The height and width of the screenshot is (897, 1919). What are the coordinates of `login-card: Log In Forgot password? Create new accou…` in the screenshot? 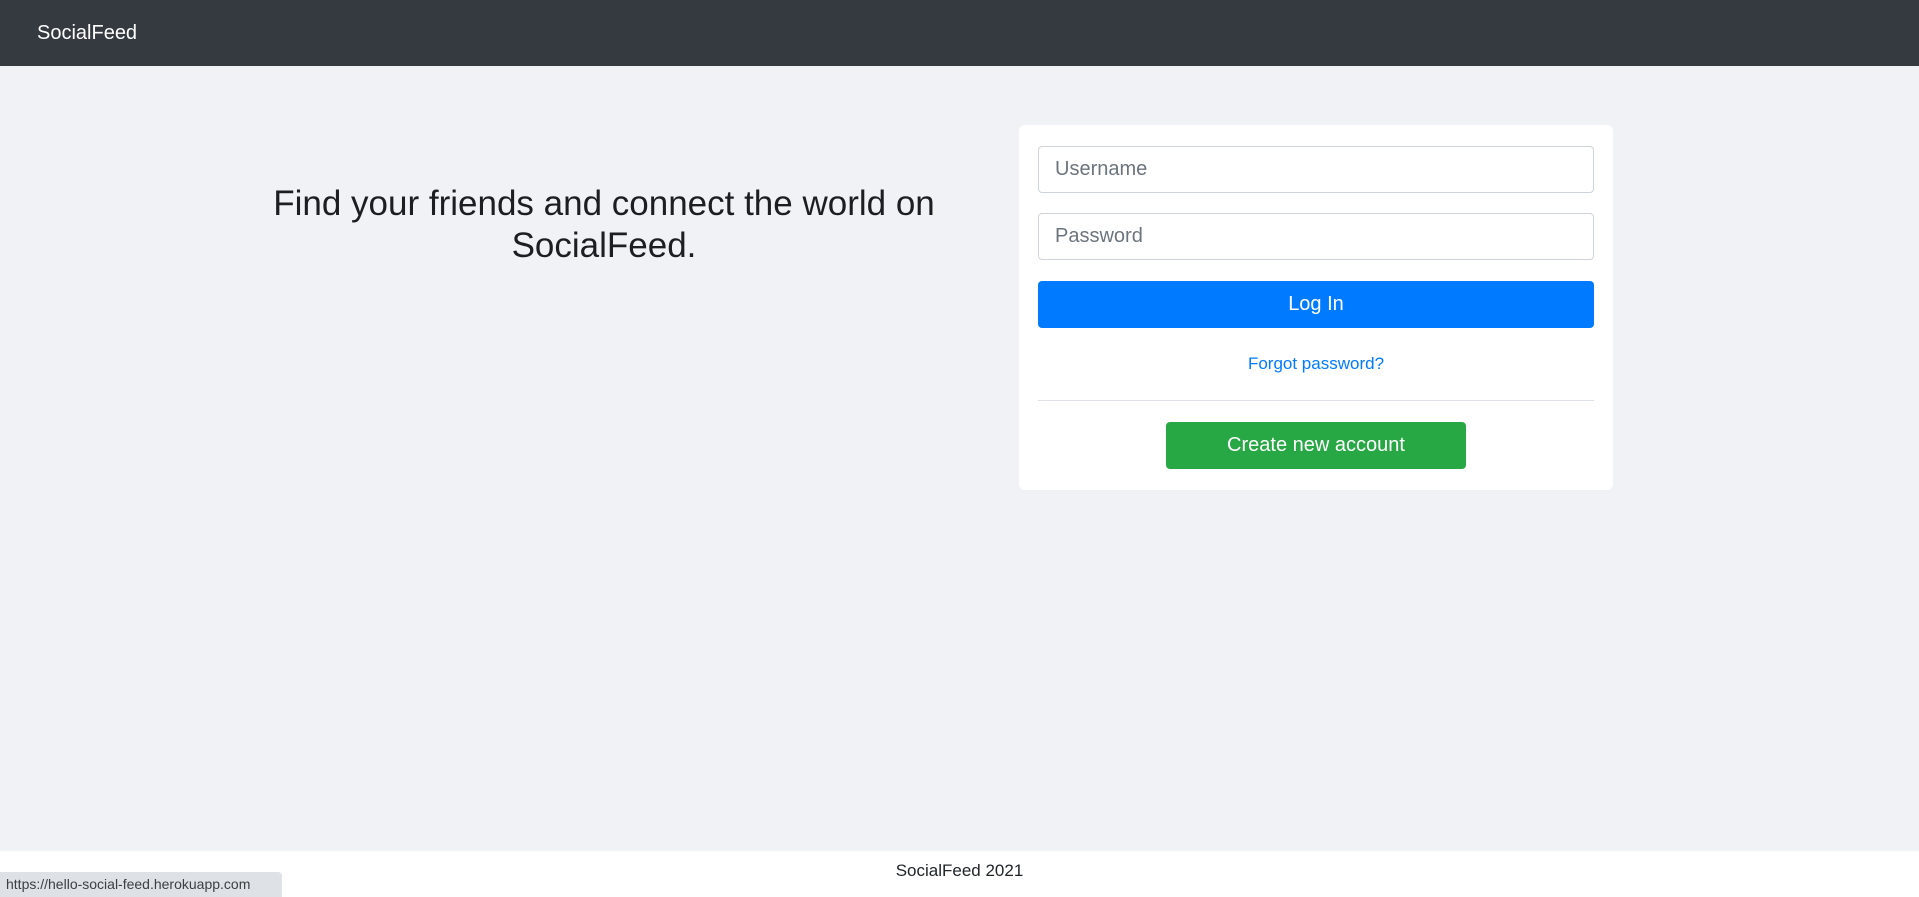 It's located at (1316, 307).